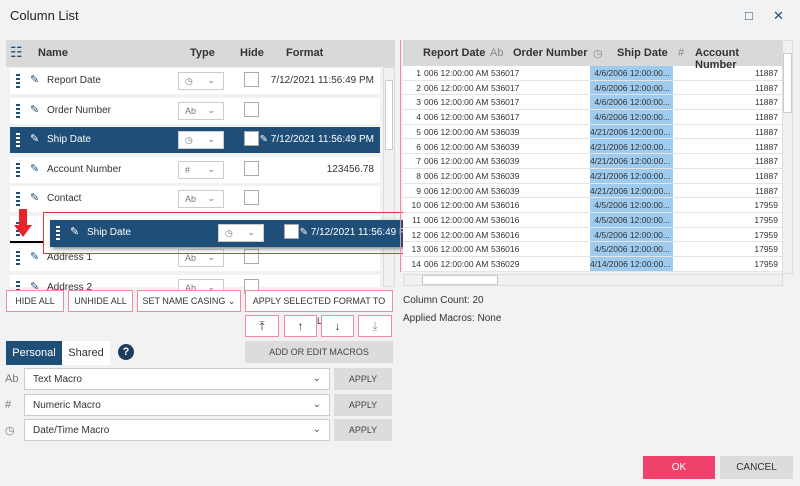 This screenshot has width=800, height=486. I want to click on type-icon: Ab, so click(191, 258).